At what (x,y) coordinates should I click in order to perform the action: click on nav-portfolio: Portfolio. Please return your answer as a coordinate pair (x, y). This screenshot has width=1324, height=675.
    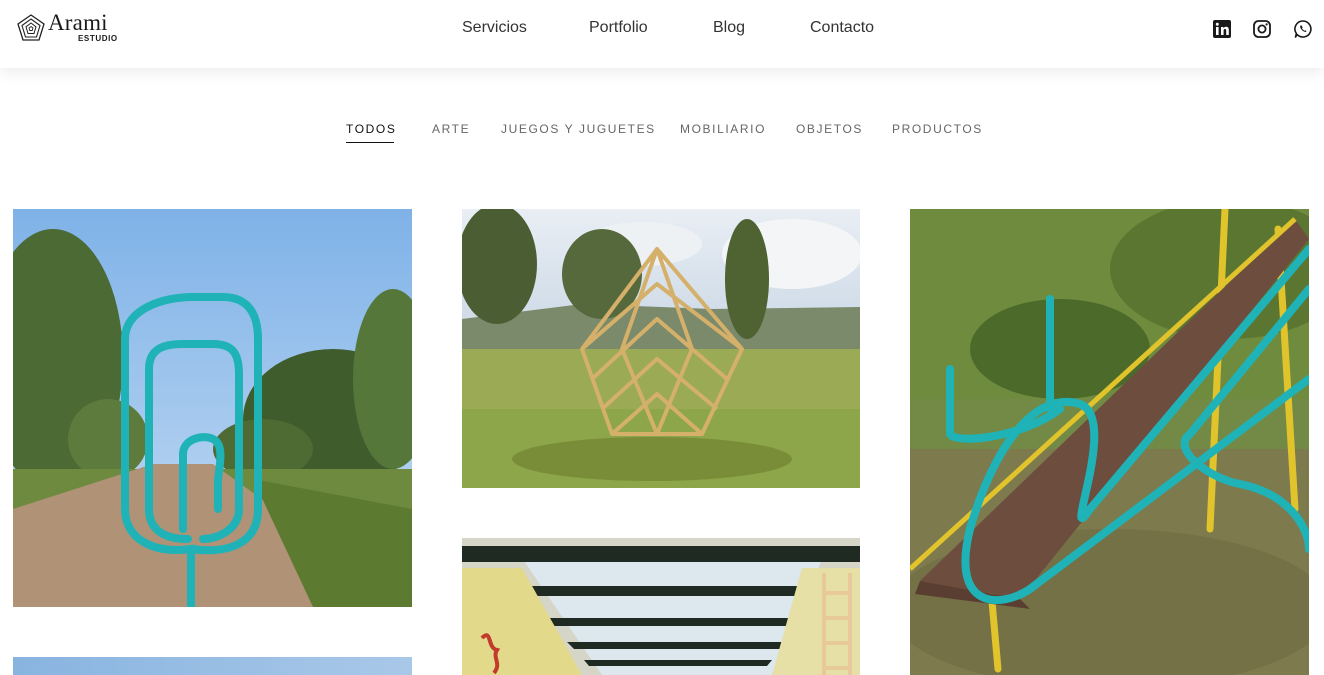
    Looking at the image, I should click on (618, 28).